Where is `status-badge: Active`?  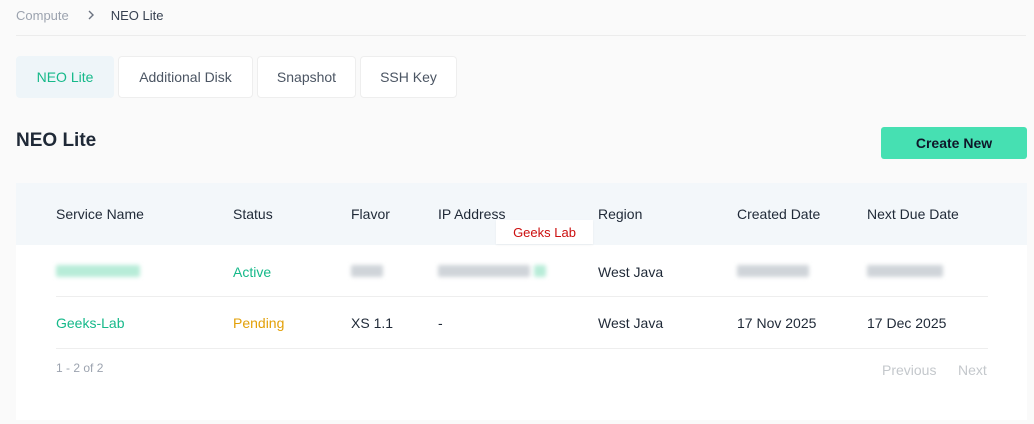
status-badge: Active is located at coordinates (252, 272).